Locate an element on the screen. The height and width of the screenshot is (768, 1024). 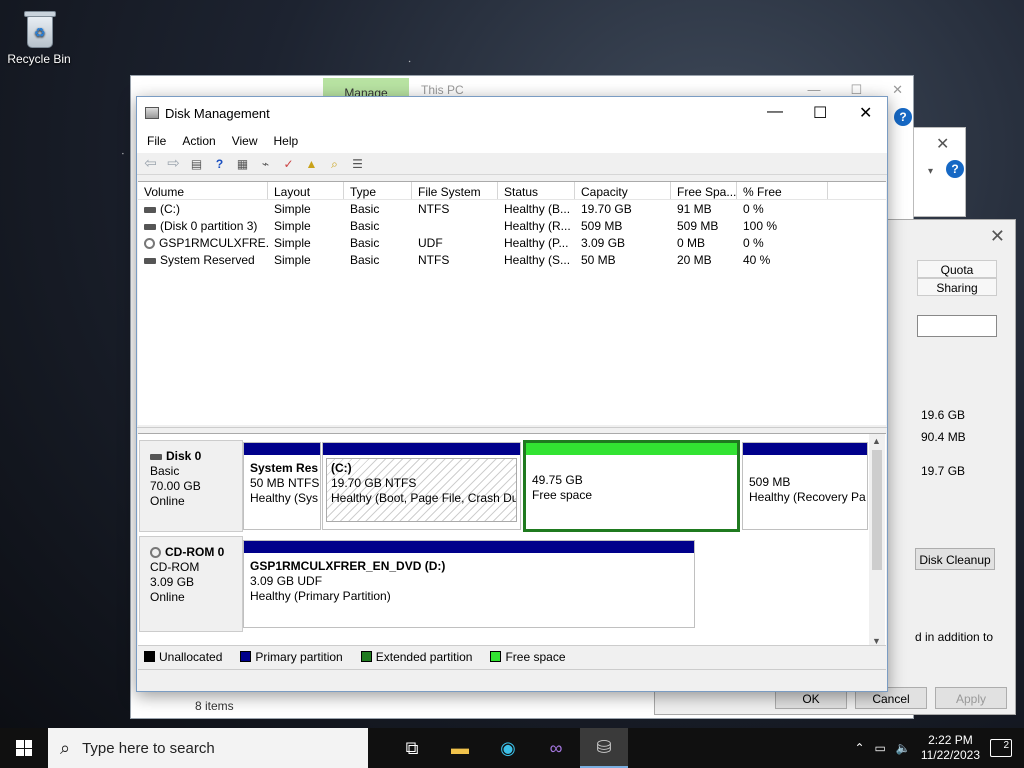
search-box: ⌕ Type here to search is located at coordinates (208, 748).